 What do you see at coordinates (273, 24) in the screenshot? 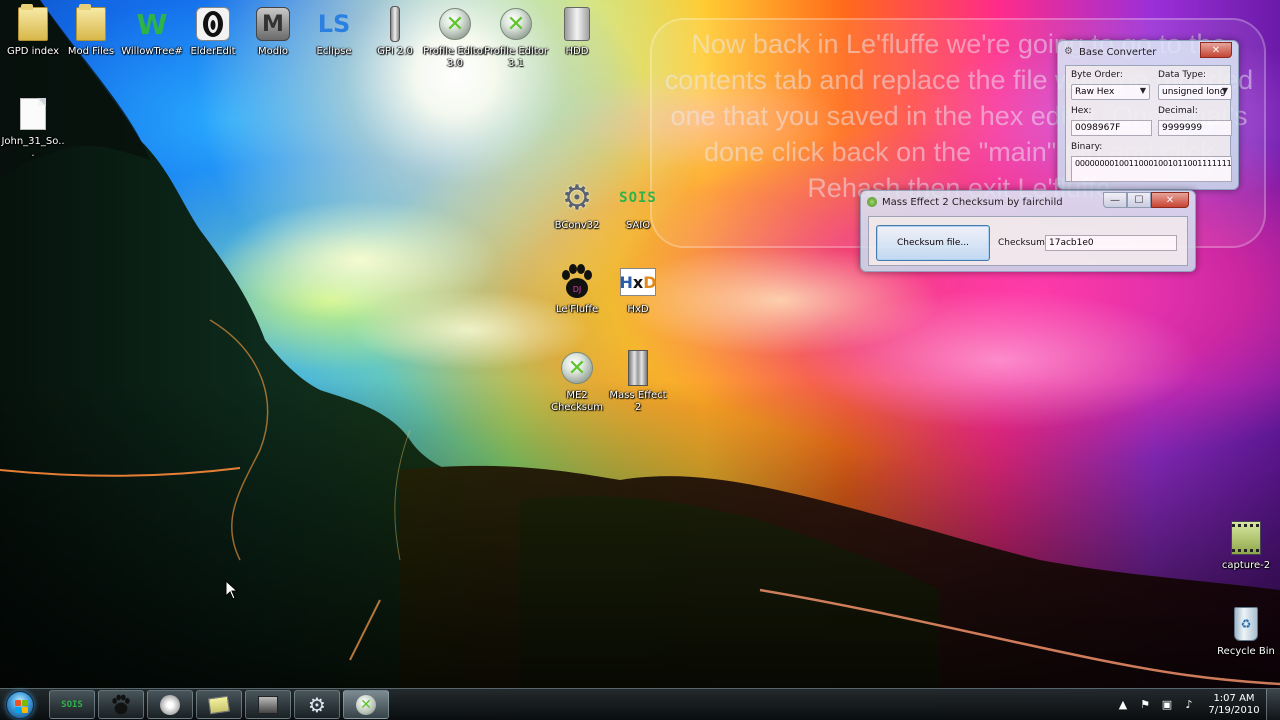
I see `modio-icon: M` at bounding box center [273, 24].